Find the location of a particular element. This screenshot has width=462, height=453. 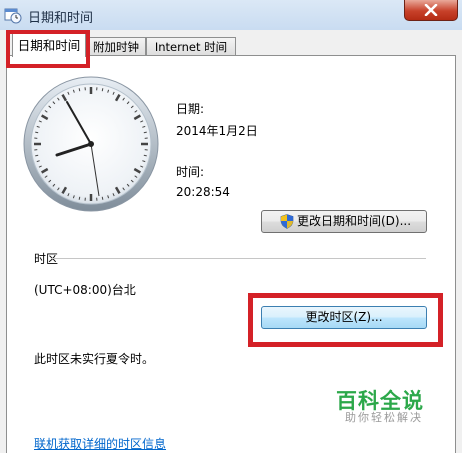

tab-internet-time: Internet 时间 is located at coordinates (191, 46).